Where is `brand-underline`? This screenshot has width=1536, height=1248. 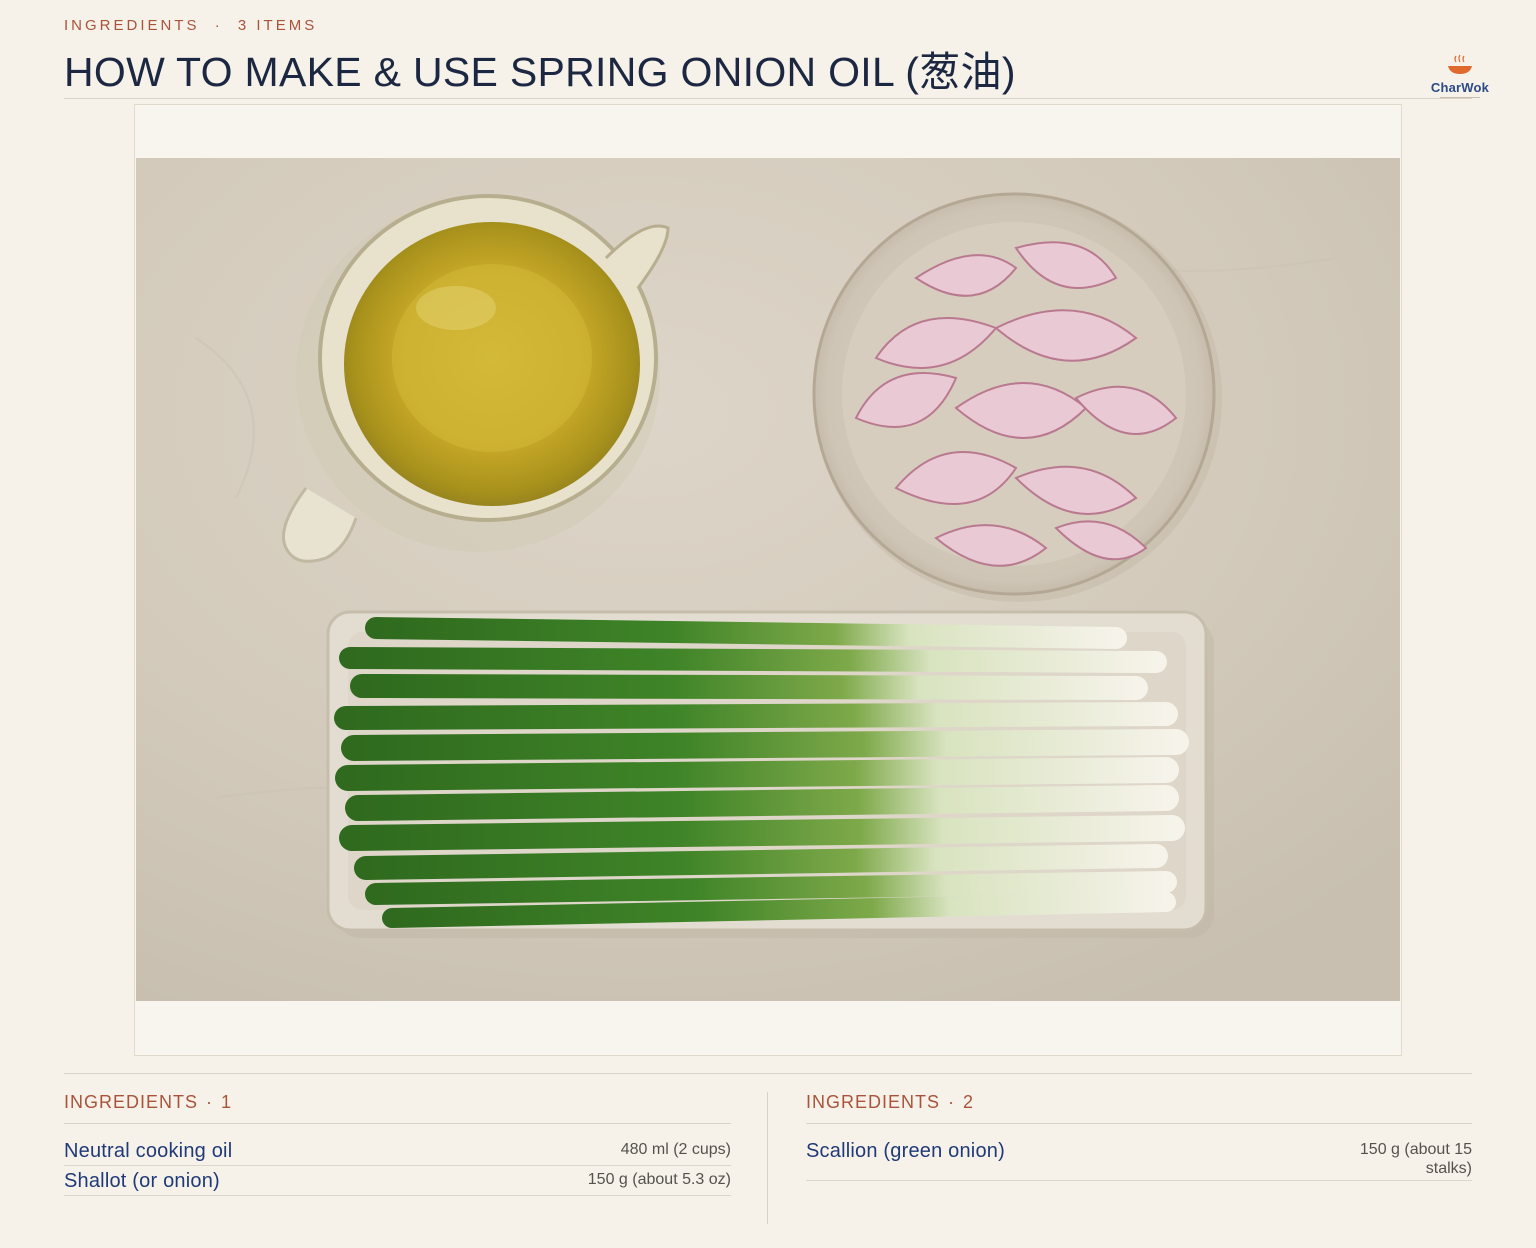
brand-underline is located at coordinates (1460, 97).